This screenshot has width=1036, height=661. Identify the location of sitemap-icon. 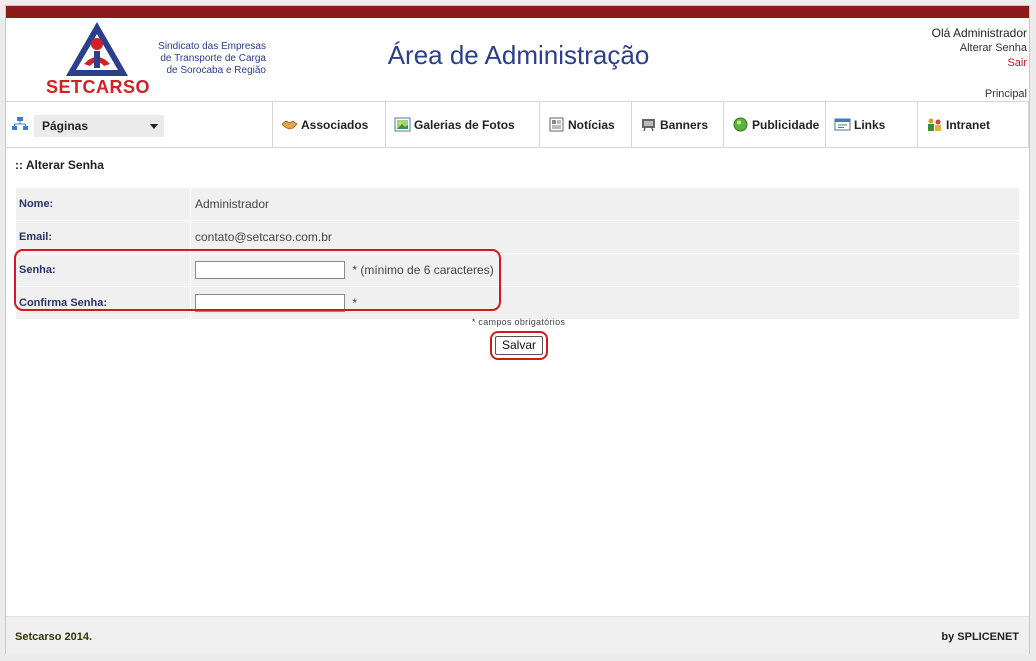
(20, 123).